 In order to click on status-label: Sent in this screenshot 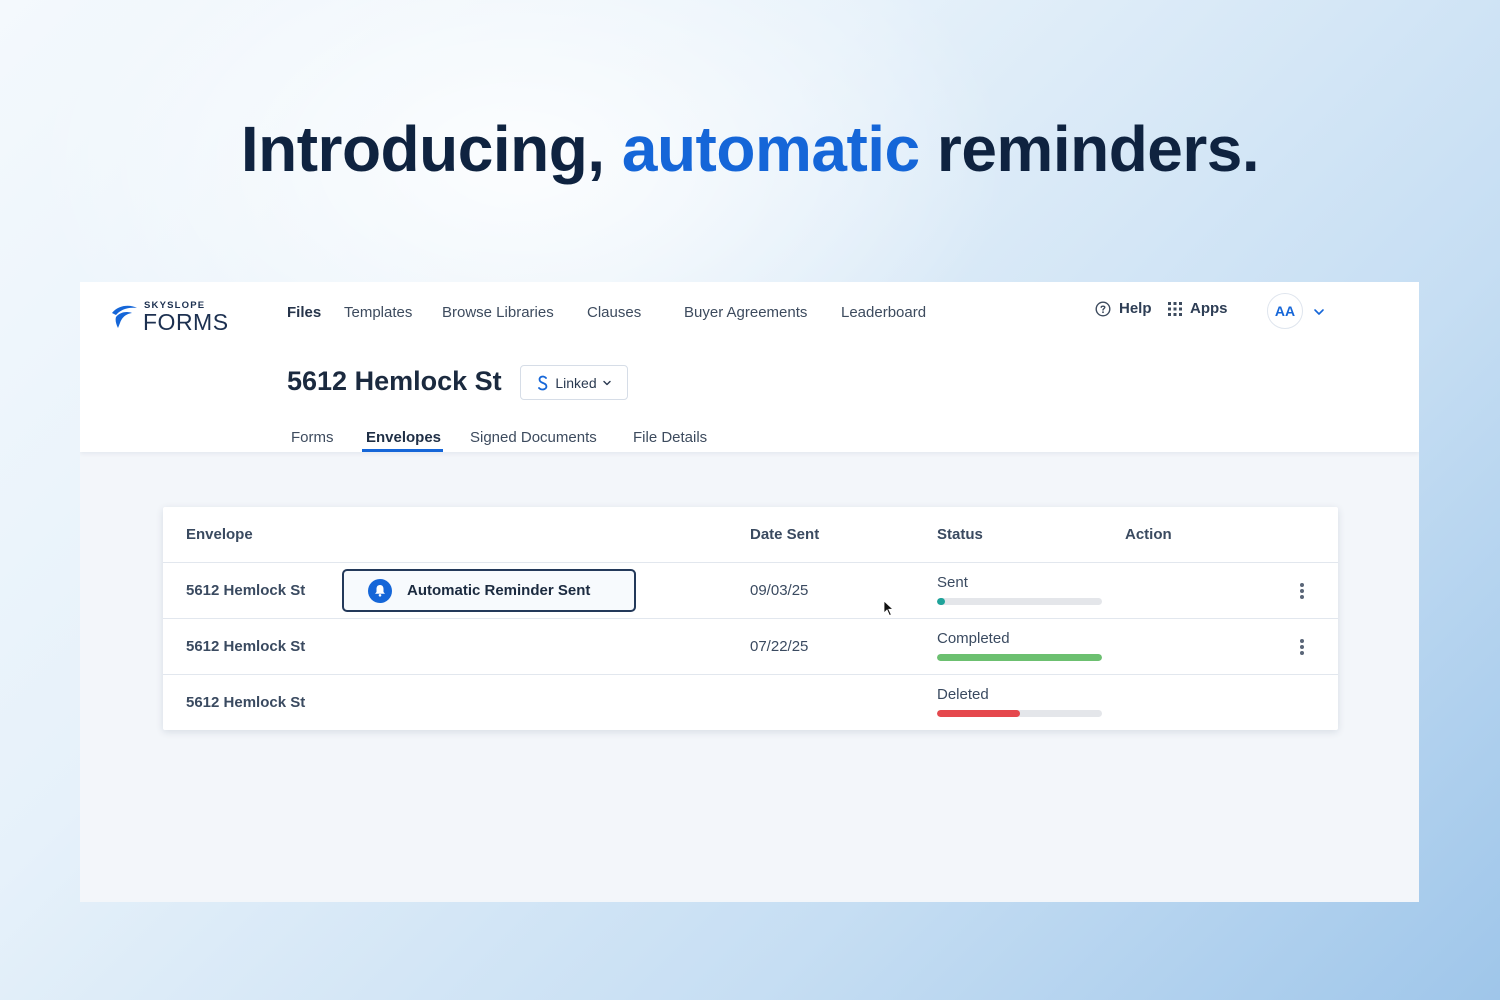, I will do `click(952, 582)`.